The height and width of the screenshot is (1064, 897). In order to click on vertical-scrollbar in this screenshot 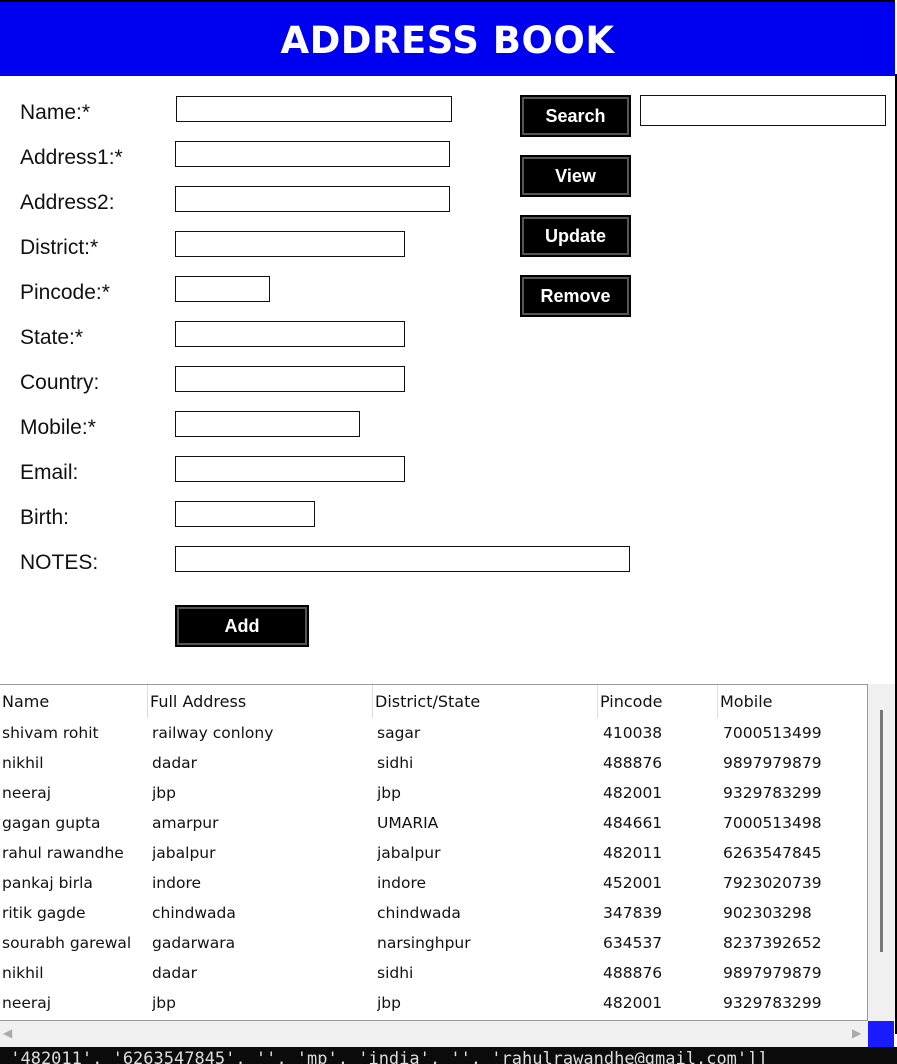, I will do `click(881, 852)`.